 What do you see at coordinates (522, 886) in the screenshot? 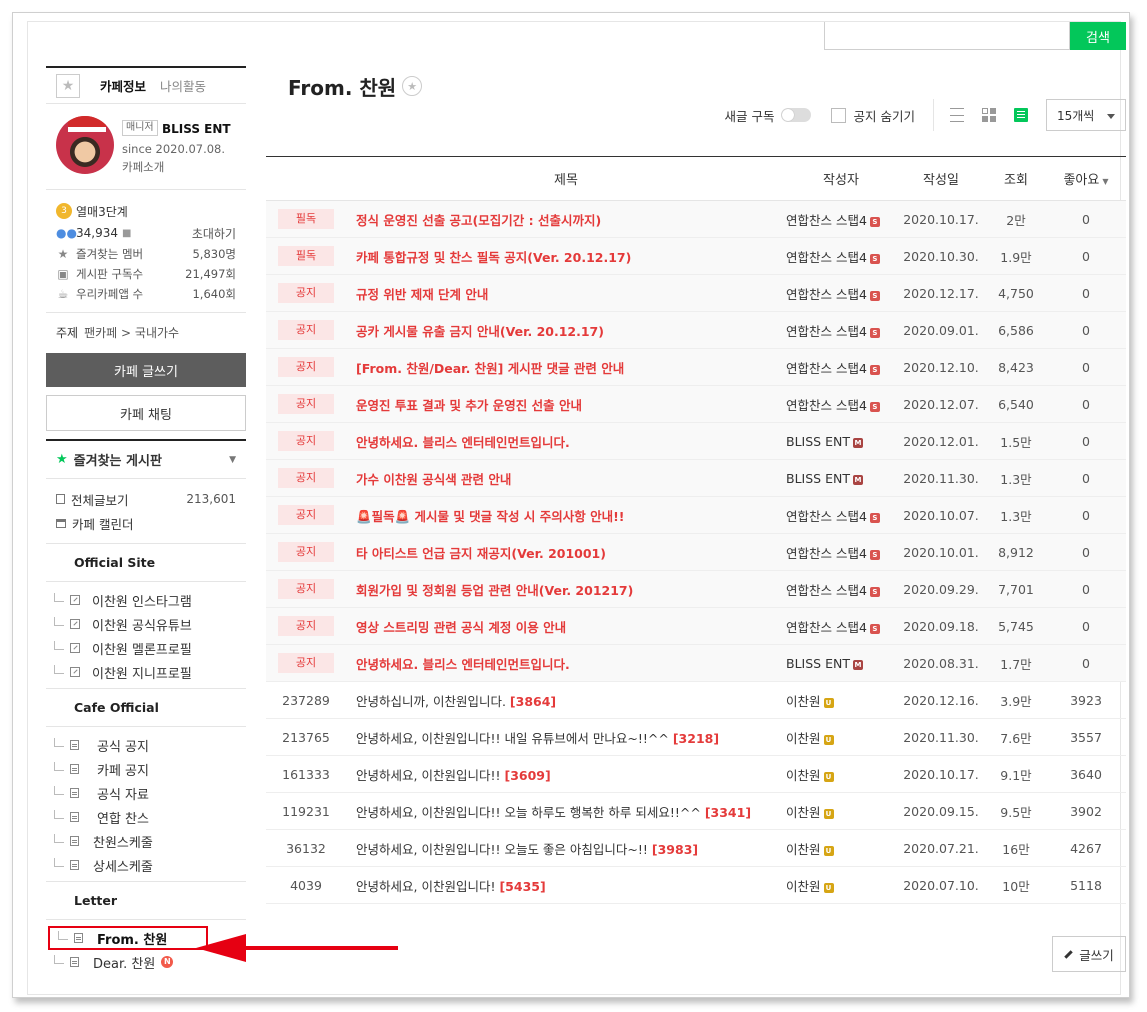
I see `comment-count: [5435]` at bounding box center [522, 886].